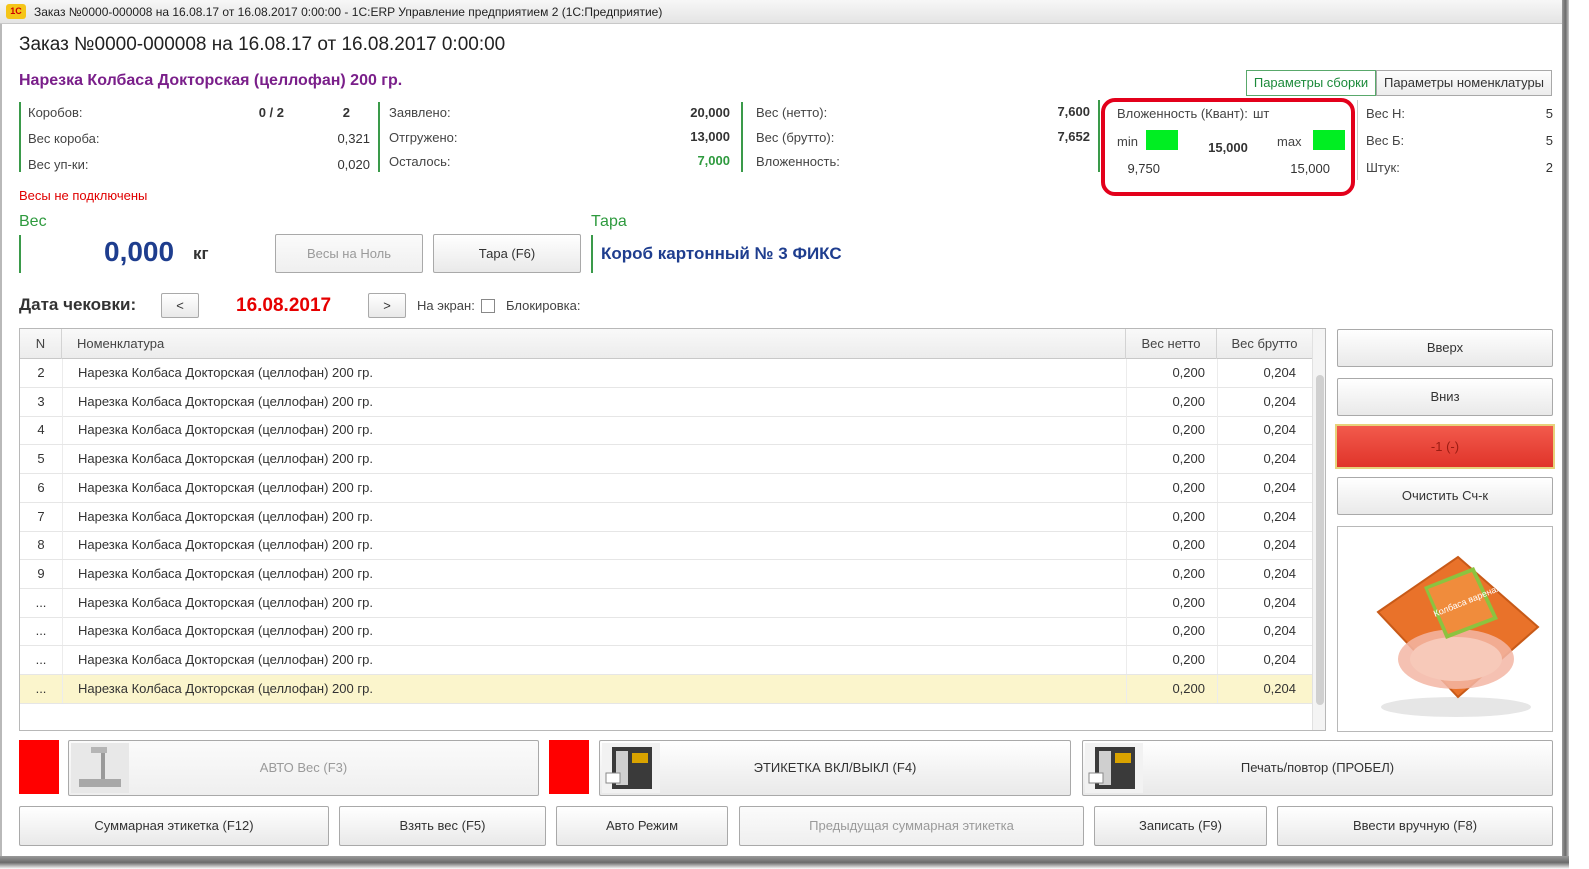 The image size is (1589, 869). What do you see at coordinates (1182, 113) in the screenshot?
I see `quant-label: Вложенность (Квант):` at bounding box center [1182, 113].